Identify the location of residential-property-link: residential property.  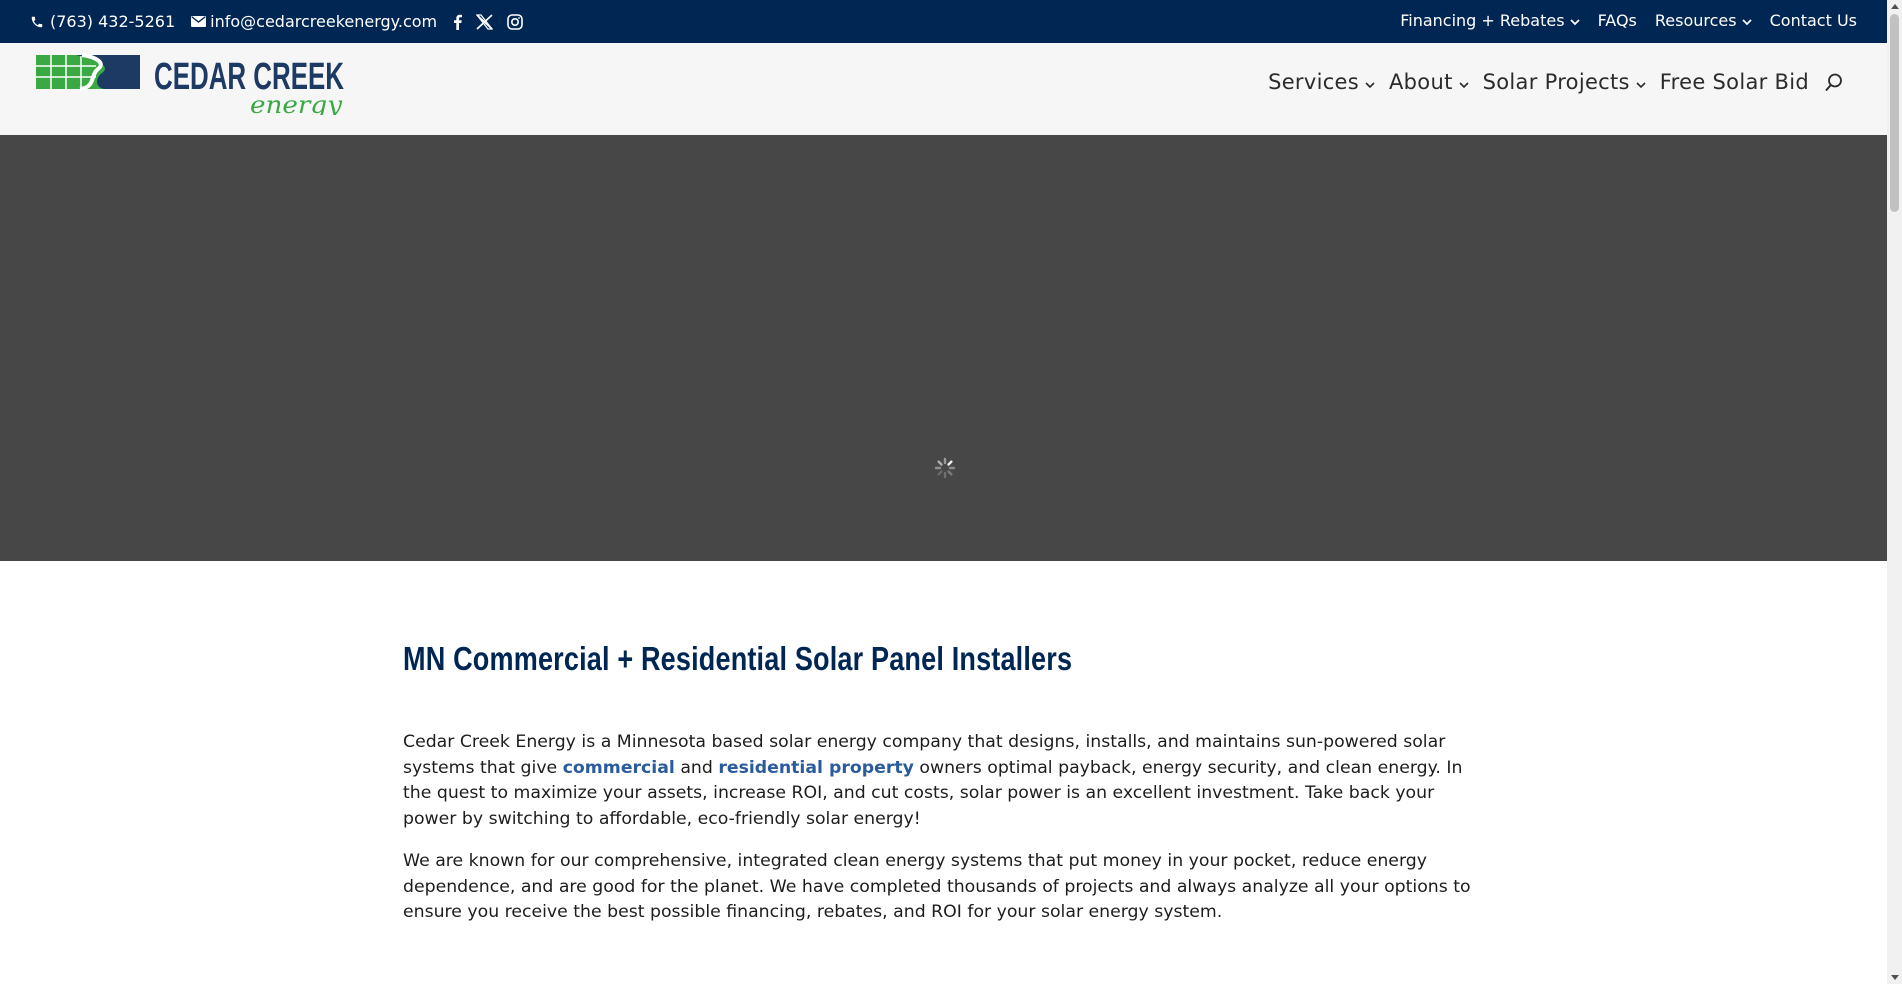
(816, 768).